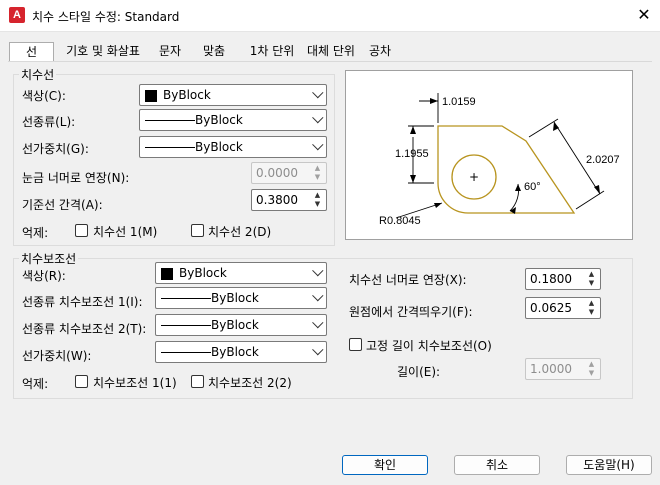 Image resolution: width=660 pixels, height=485 pixels. What do you see at coordinates (235, 298) in the screenshot?
I see `ext-linetype1-value: ByBlock` at bounding box center [235, 298].